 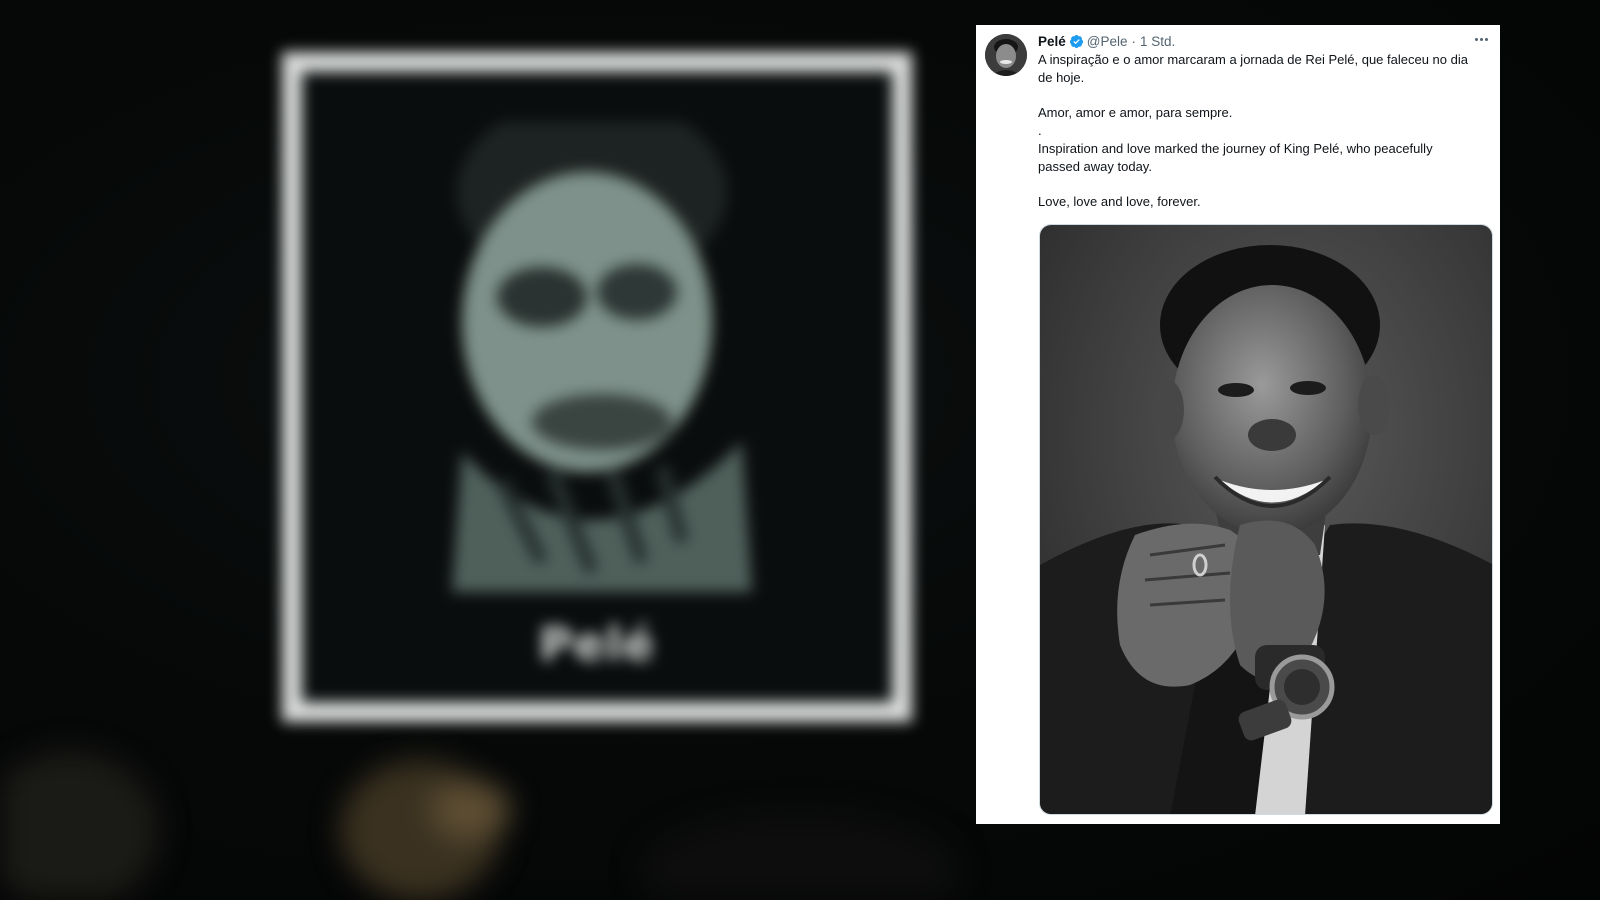 I want to click on author-name: Pelé, so click(x=1052, y=41).